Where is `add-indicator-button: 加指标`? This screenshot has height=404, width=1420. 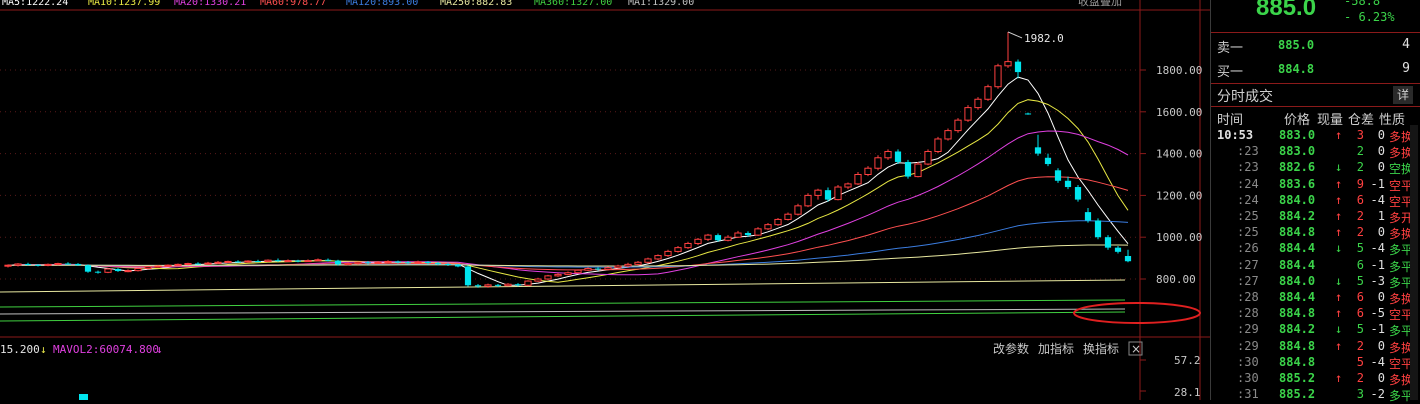
add-indicator-button: 加指标 is located at coordinates (1056, 348).